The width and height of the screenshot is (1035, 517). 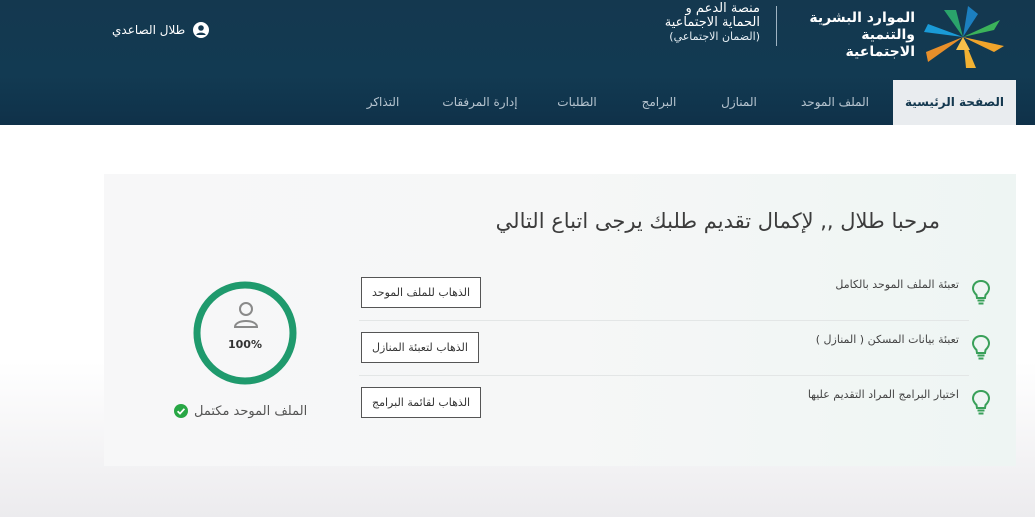 I want to click on nav-item-requests: الطلبات, so click(x=577, y=102).